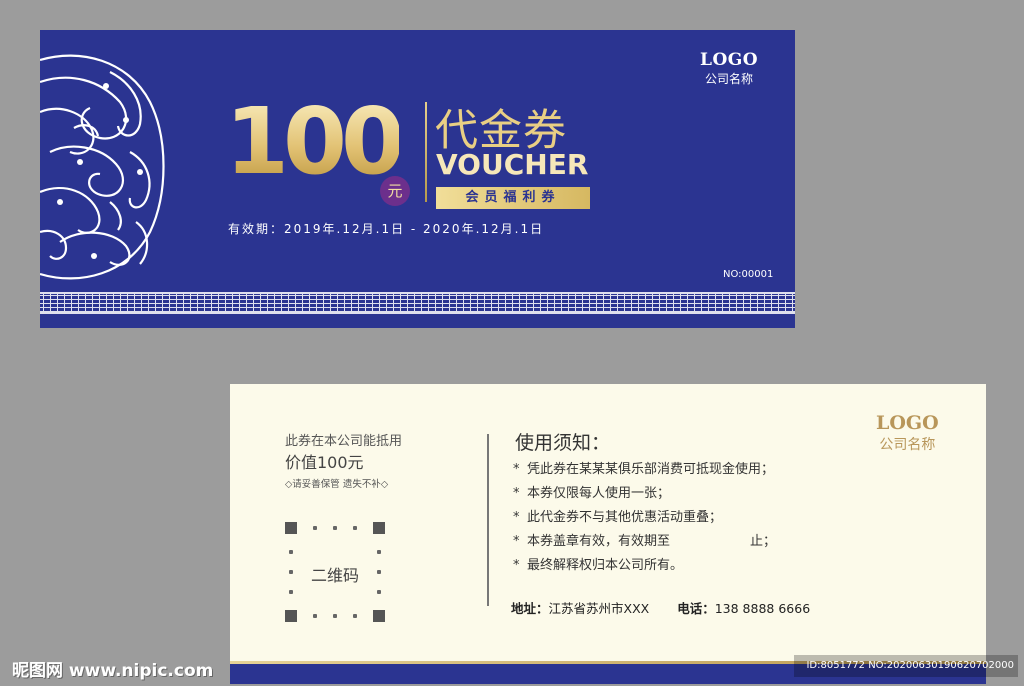 This screenshot has height=686, width=1024. I want to click on rule-text: 凭此券在某某某俱乐部消费可抵现金使用；, so click(651, 469).